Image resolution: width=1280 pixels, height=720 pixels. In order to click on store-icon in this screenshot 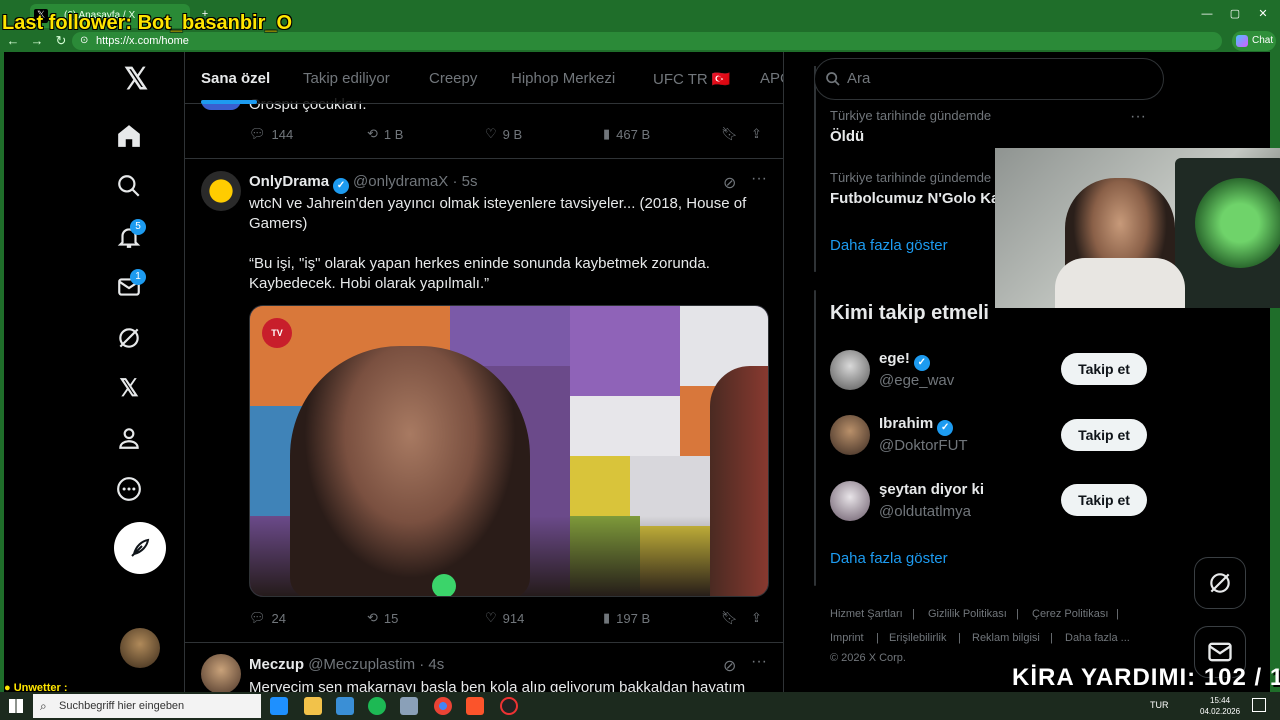, I will do `click(345, 706)`.